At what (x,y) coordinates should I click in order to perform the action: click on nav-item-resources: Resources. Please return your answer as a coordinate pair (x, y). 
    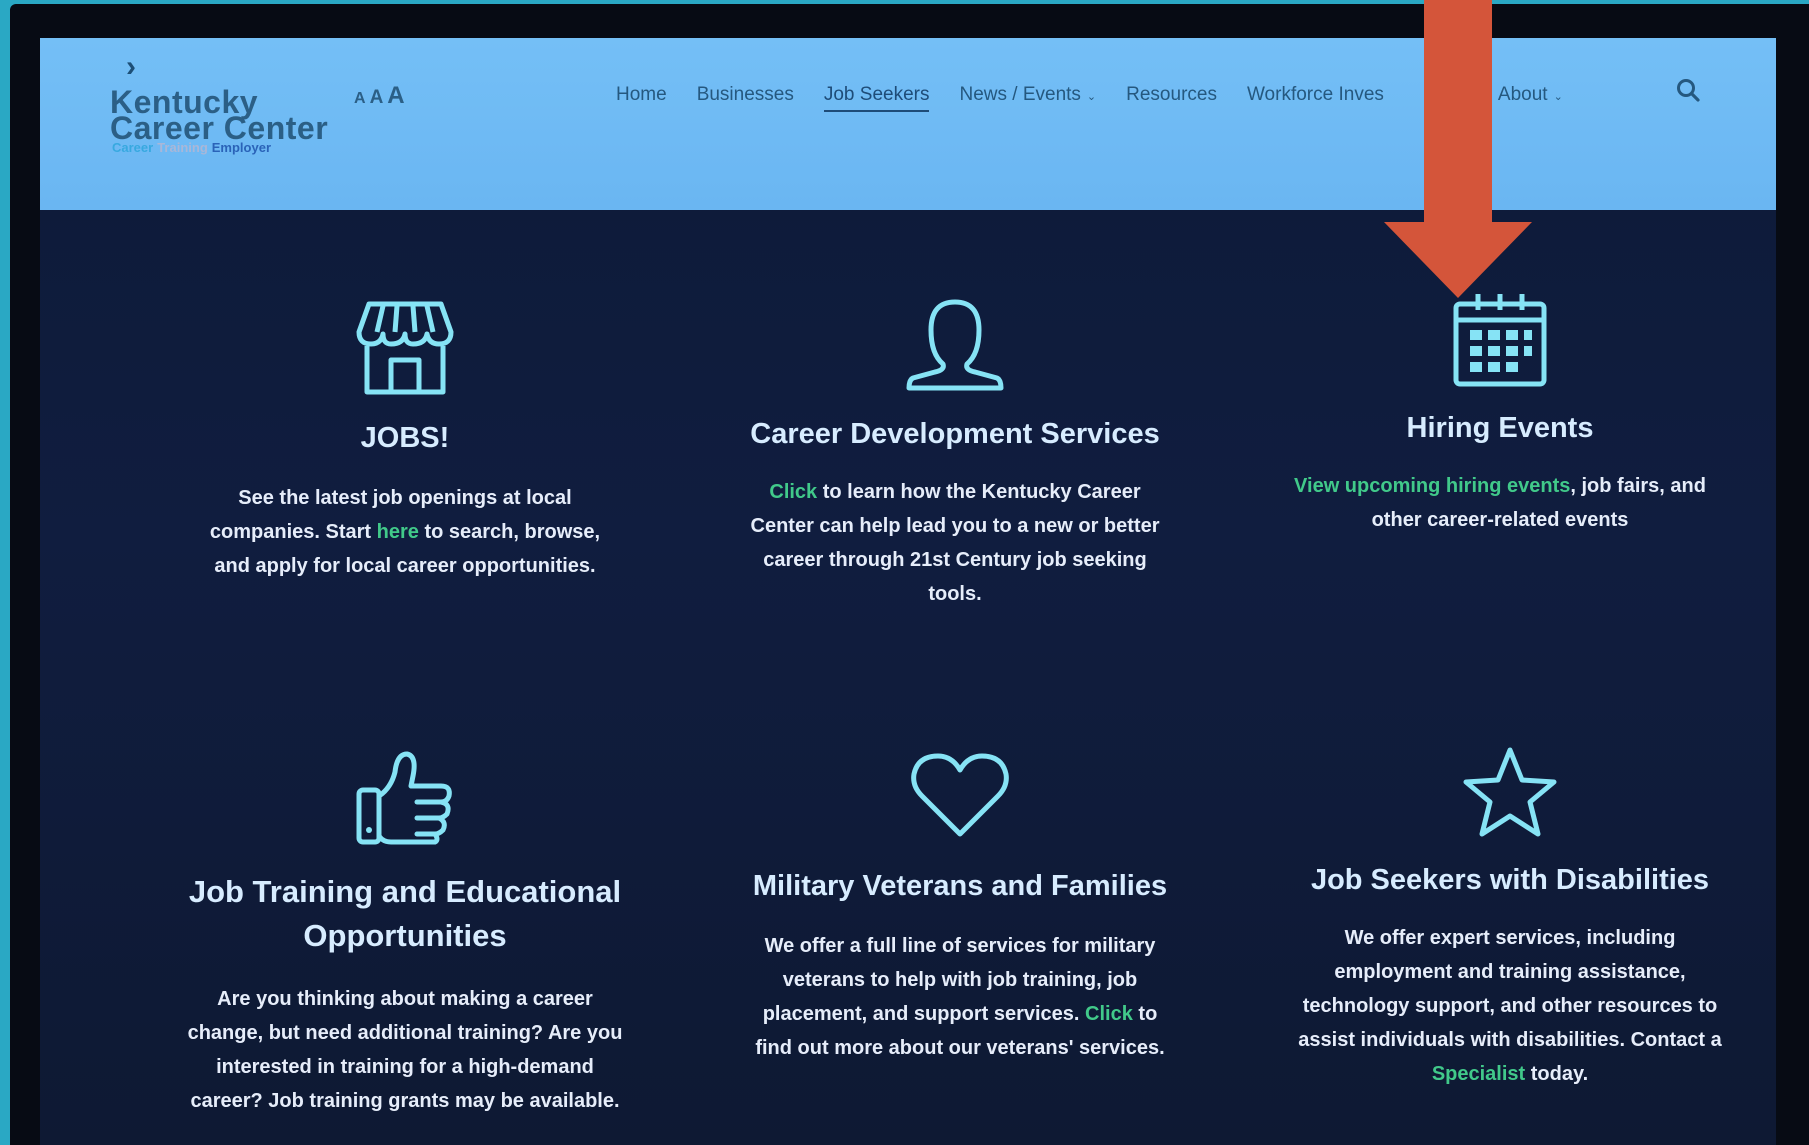
    Looking at the image, I should click on (1171, 98).